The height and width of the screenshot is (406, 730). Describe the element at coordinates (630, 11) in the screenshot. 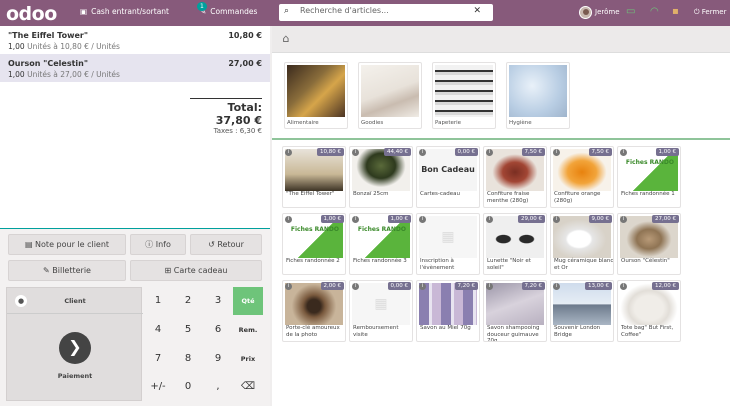

I see `screen-icon: ▭` at that location.